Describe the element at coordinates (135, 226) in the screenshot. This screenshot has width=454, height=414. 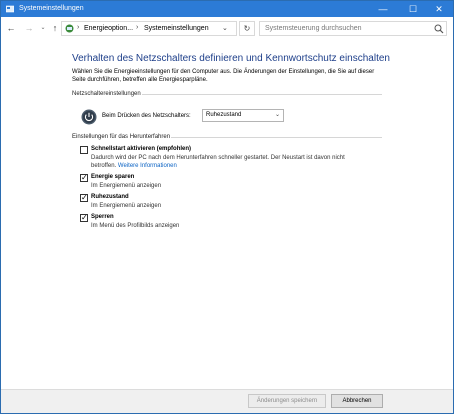
I see `lock-description: Im Menü des Profilbilds anzeigen` at that location.